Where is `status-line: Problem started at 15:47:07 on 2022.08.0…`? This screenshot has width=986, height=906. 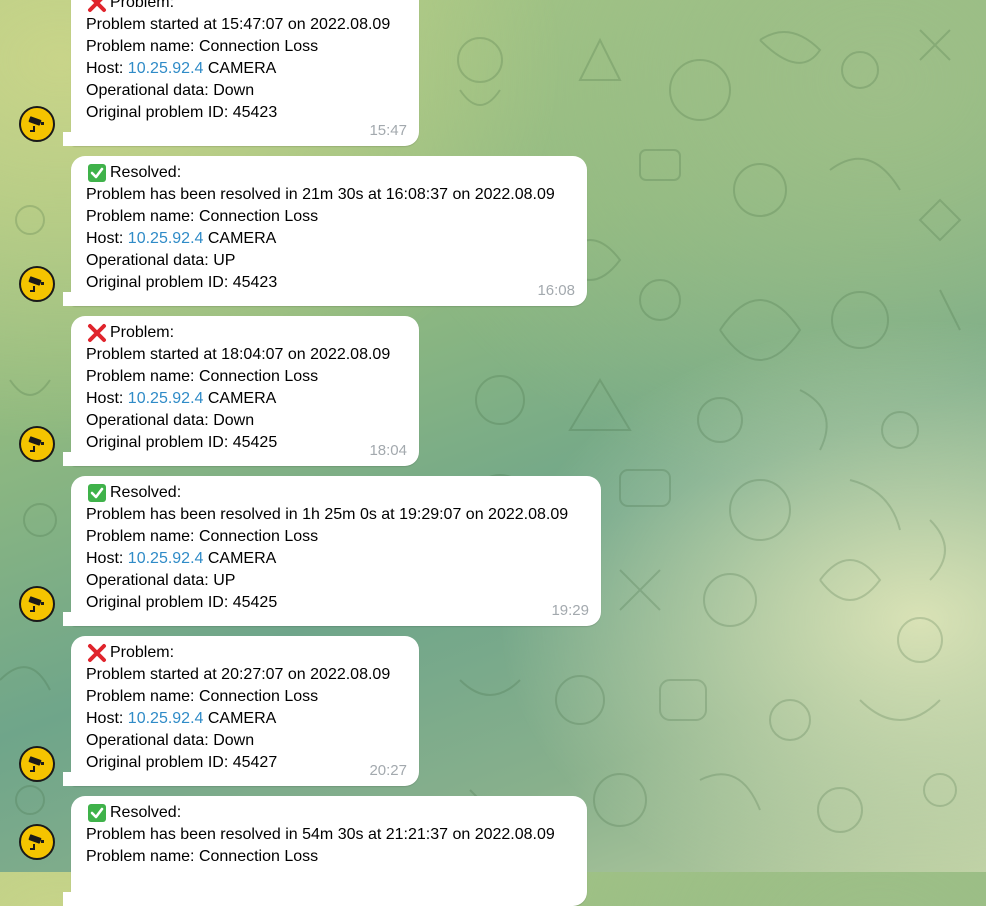 status-line: Problem started at 15:47:07 on 2022.08.0… is located at coordinates (238, 24).